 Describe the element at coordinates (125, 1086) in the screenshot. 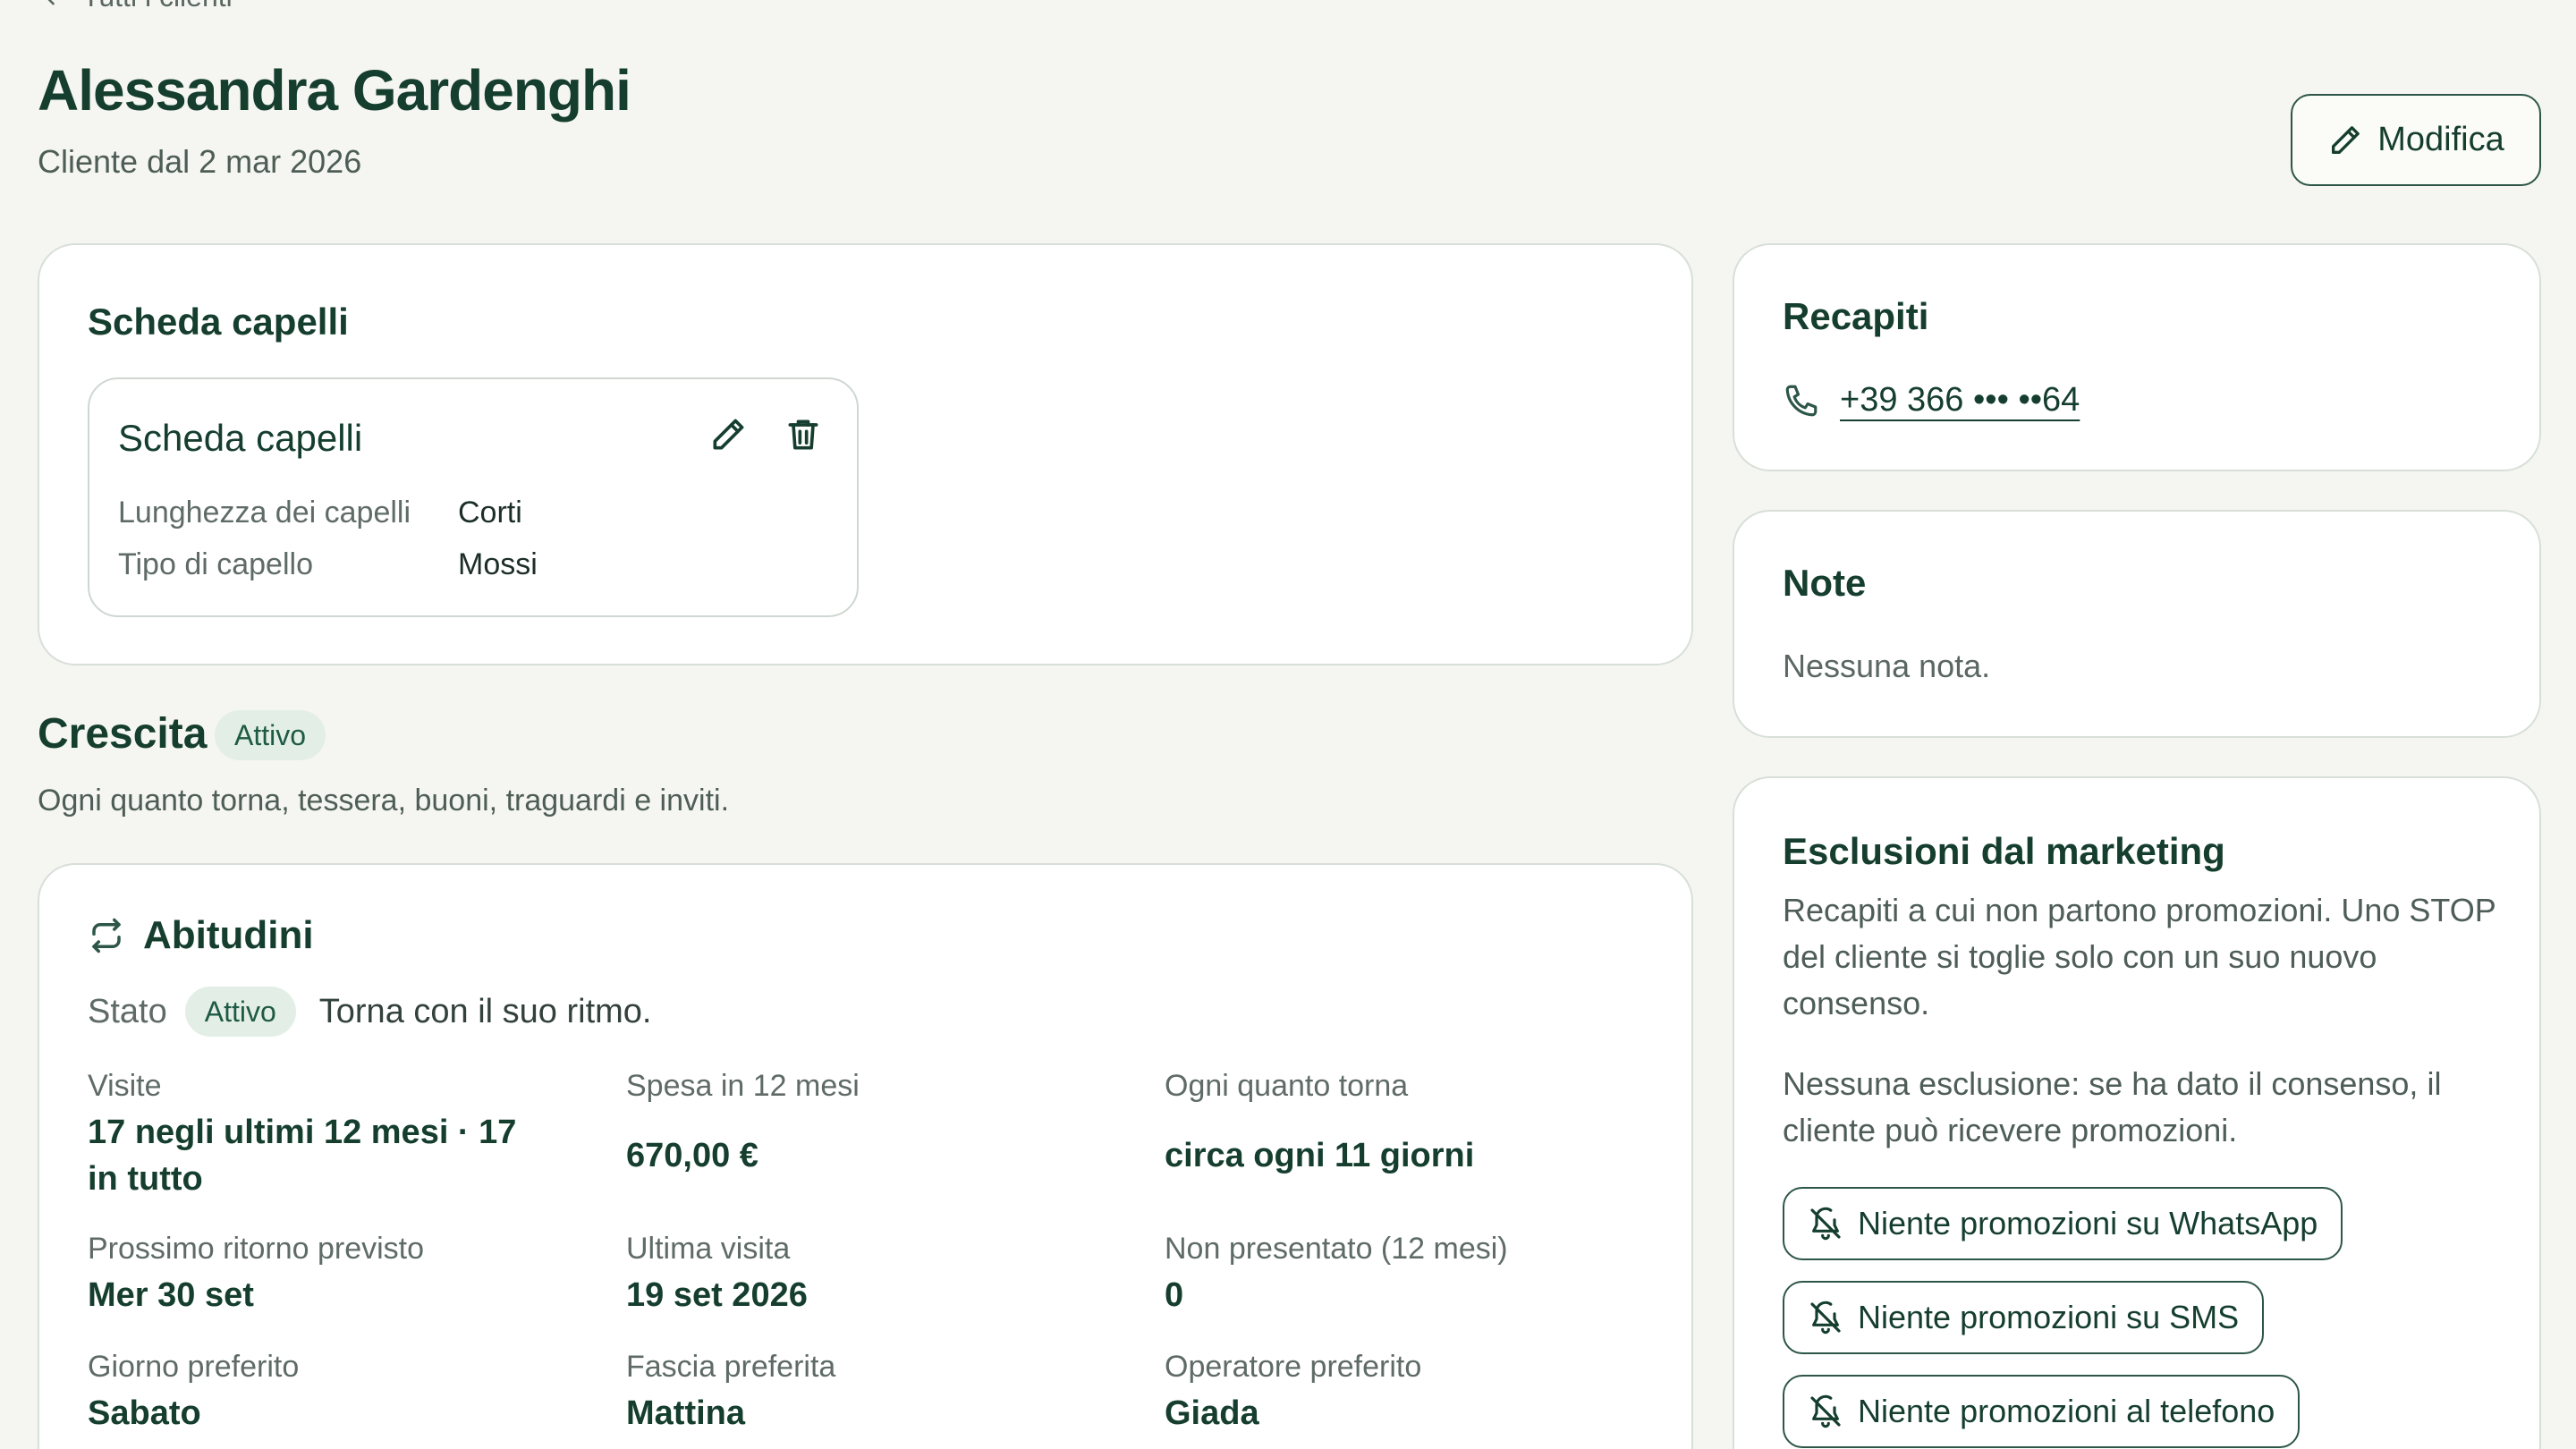

I see `stat-label: Visite` at that location.